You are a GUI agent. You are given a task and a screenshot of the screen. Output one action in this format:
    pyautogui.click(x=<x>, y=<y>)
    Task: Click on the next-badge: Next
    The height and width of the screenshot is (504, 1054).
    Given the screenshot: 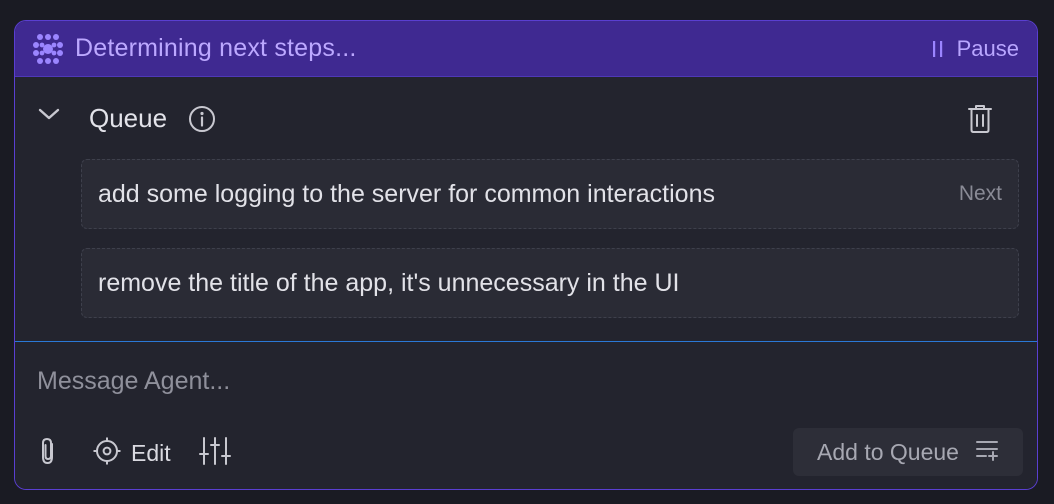 What is the action you would take?
    pyautogui.click(x=980, y=193)
    